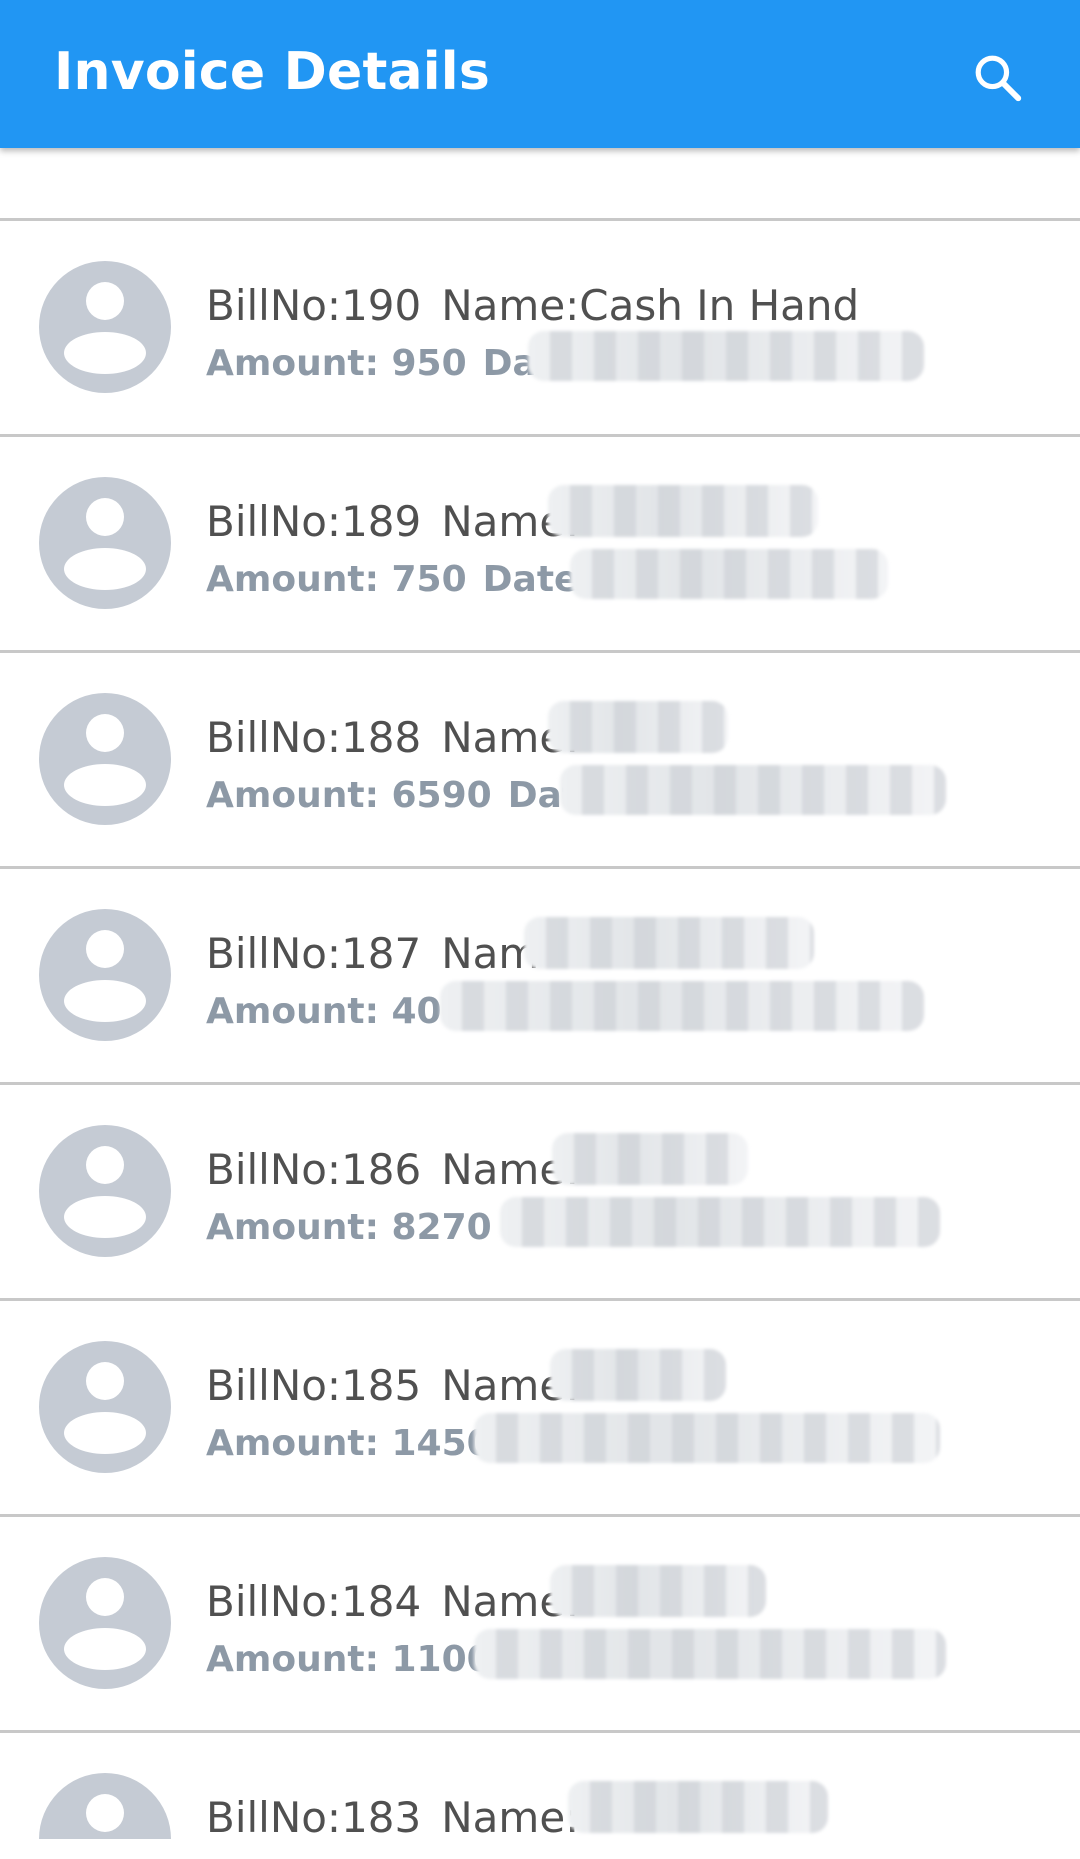 Image resolution: width=1080 pixels, height=1859 pixels. Describe the element at coordinates (314, 1816) in the screenshot. I see `bill-number: BillNo:183` at that location.